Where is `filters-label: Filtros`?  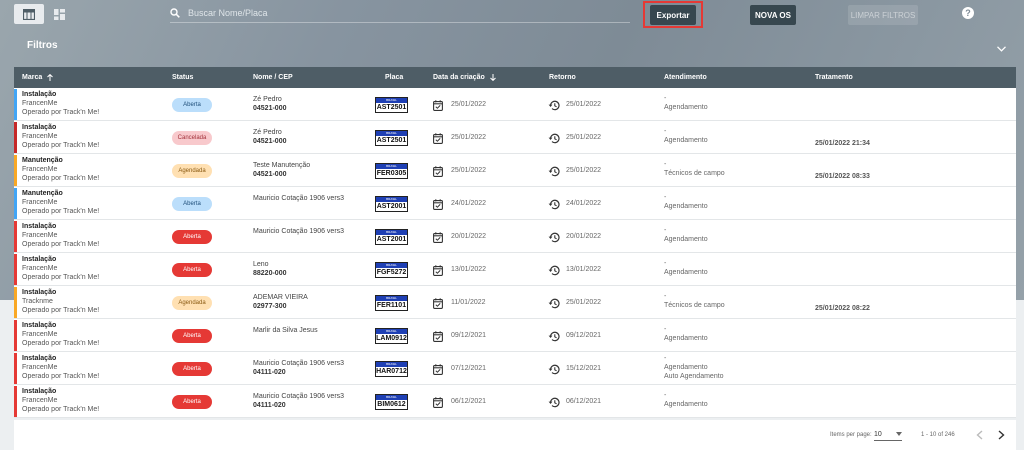
filters-label: Filtros is located at coordinates (42, 45).